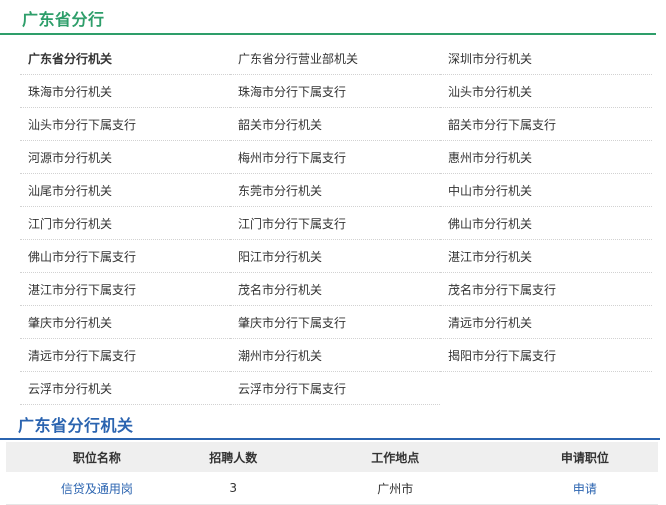  I want to click on branch-link: 佛山市分行下属支行, so click(125, 256).